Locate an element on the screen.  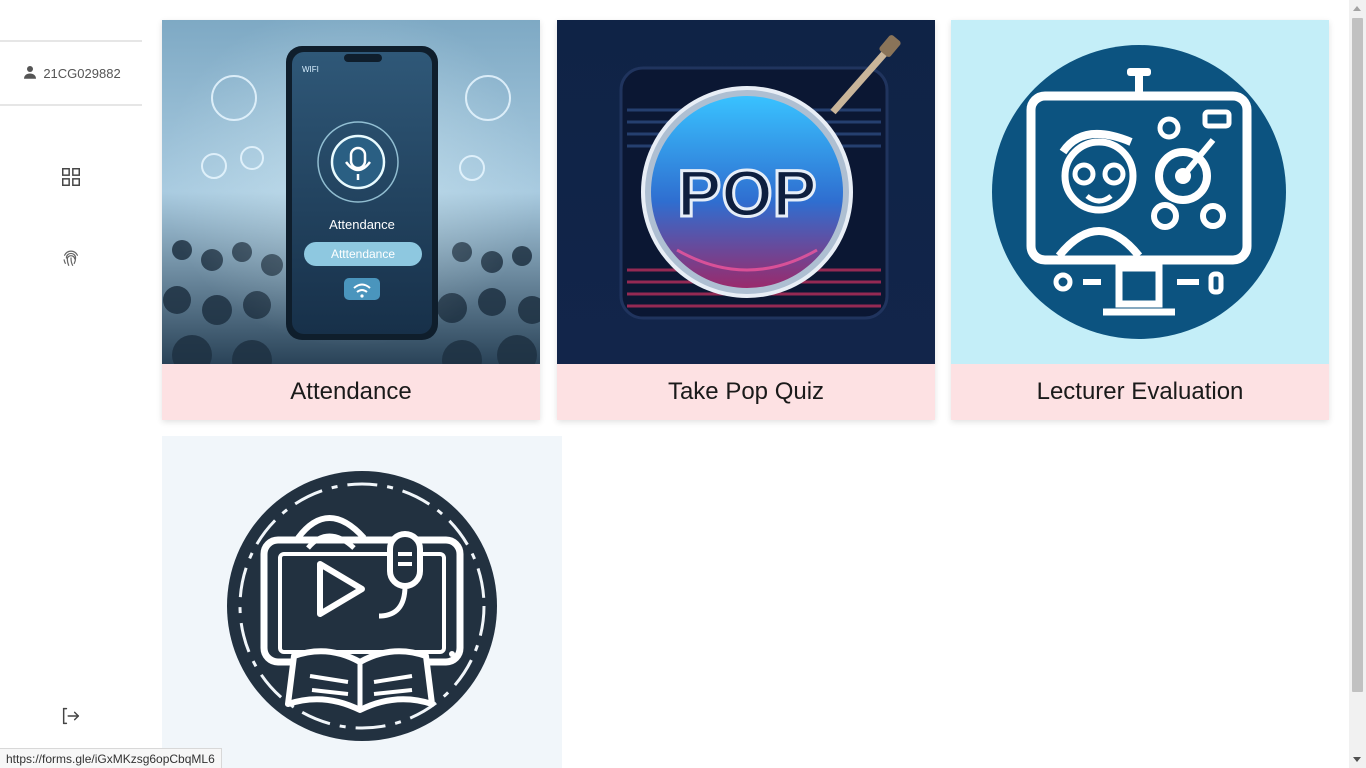
media-learning-card is located at coordinates (362, 602).